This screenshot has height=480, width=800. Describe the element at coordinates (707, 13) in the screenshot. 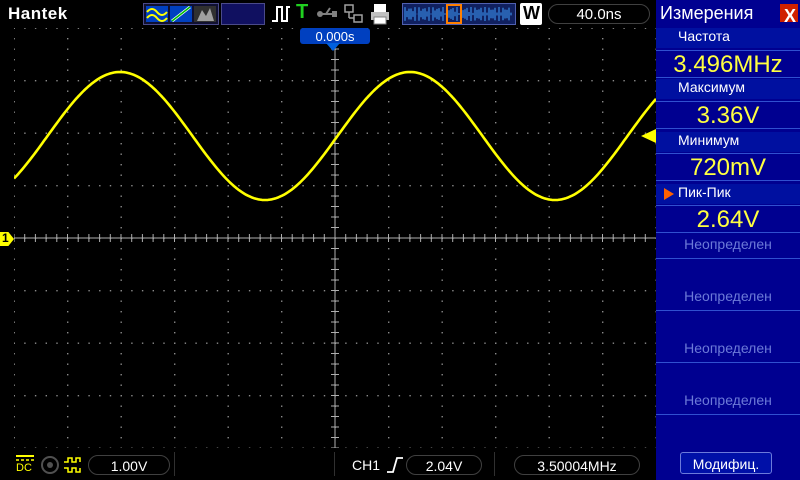

I see `measurements-title: Измерения` at that location.